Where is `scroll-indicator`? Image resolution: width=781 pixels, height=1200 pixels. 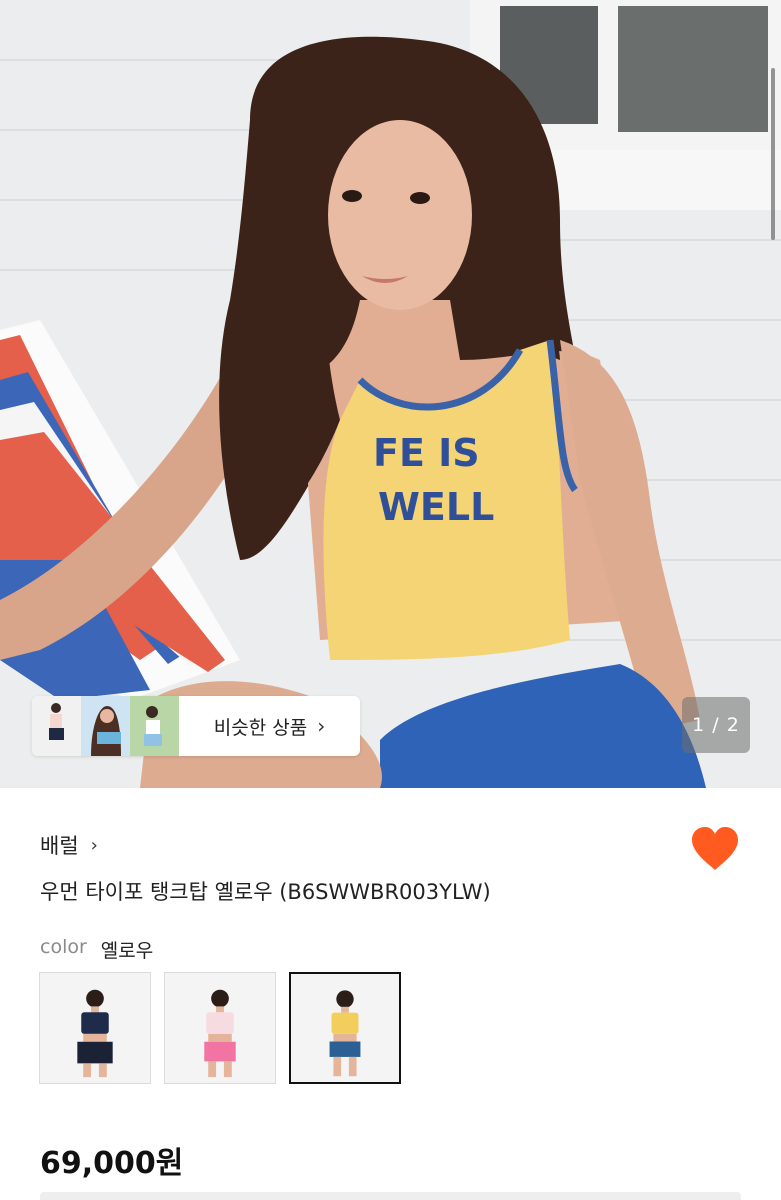
scroll-indicator is located at coordinates (773, 154).